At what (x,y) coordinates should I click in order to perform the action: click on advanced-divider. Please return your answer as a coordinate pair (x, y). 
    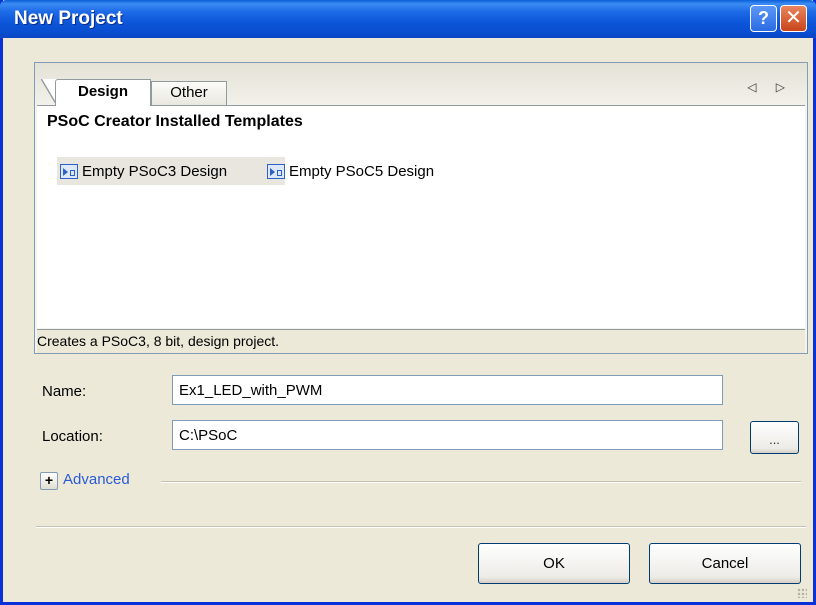
    Looking at the image, I should click on (481, 482).